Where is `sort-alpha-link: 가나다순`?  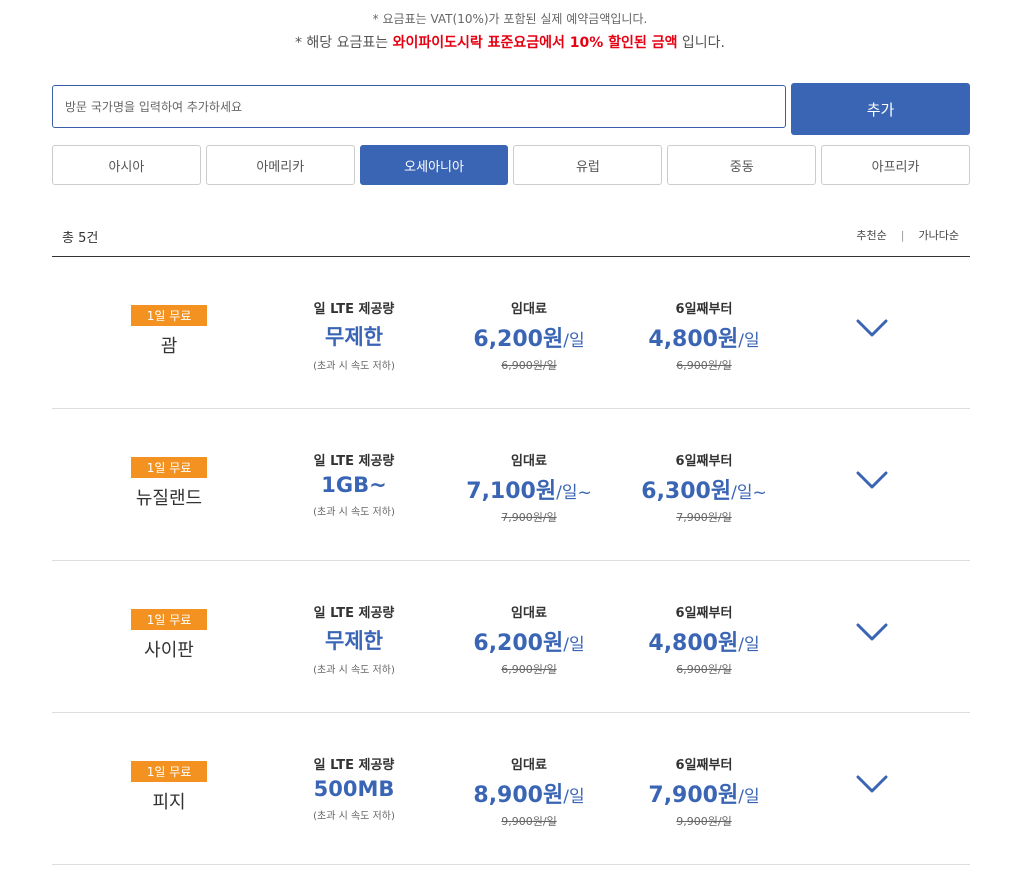 sort-alpha-link: 가나다순 is located at coordinates (939, 235).